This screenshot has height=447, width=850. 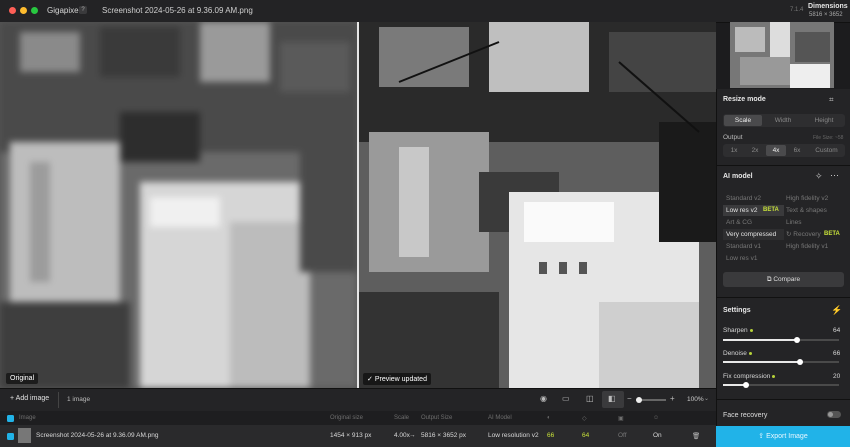 I want to click on fix-compression-slider-knob, so click(x=746, y=385).